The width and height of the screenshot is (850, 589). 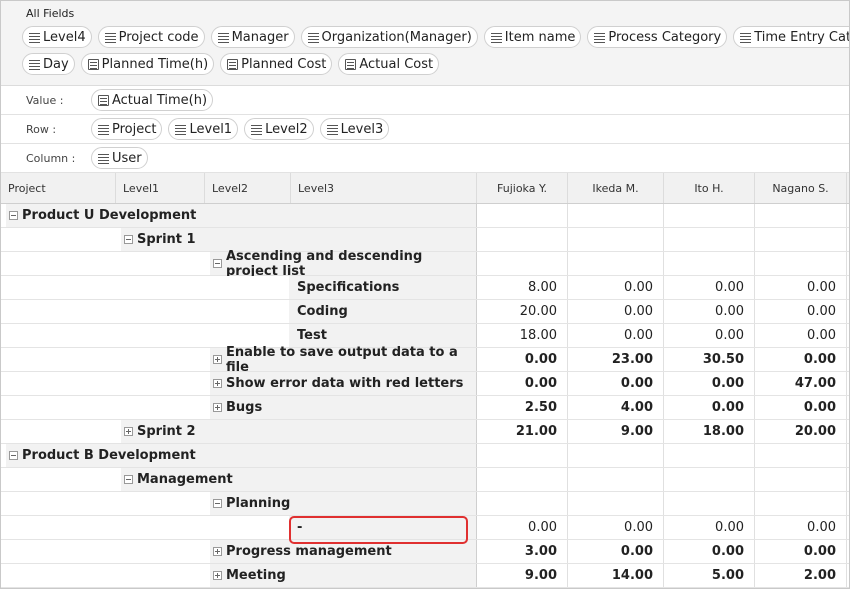 I want to click on row-header-project: Project, so click(x=58, y=188).